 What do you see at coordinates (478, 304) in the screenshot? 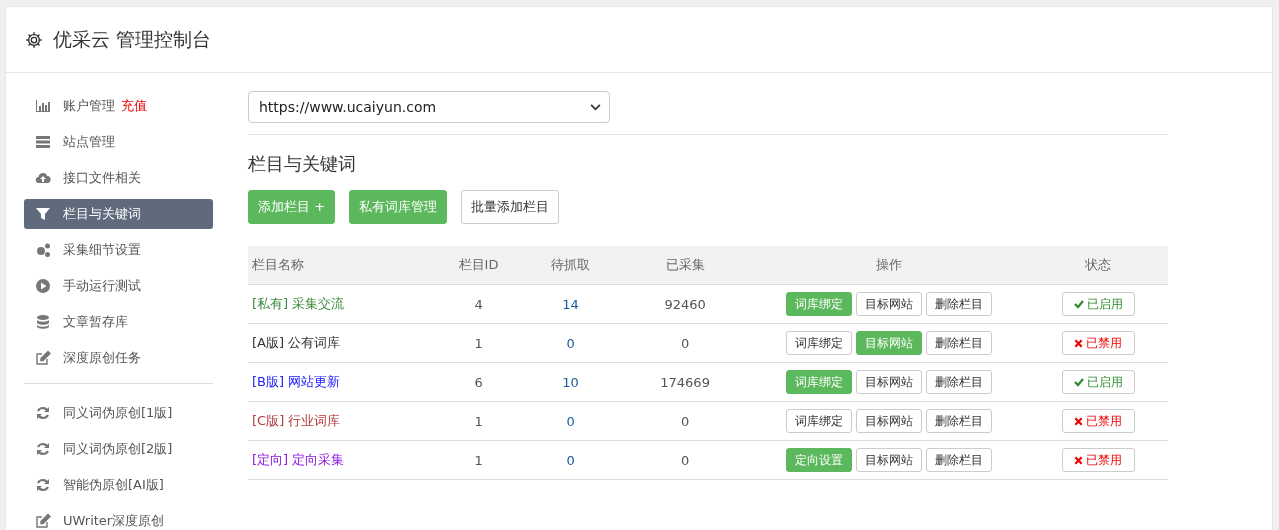
I see `table-cell-text: 4` at bounding box center [478, 304].